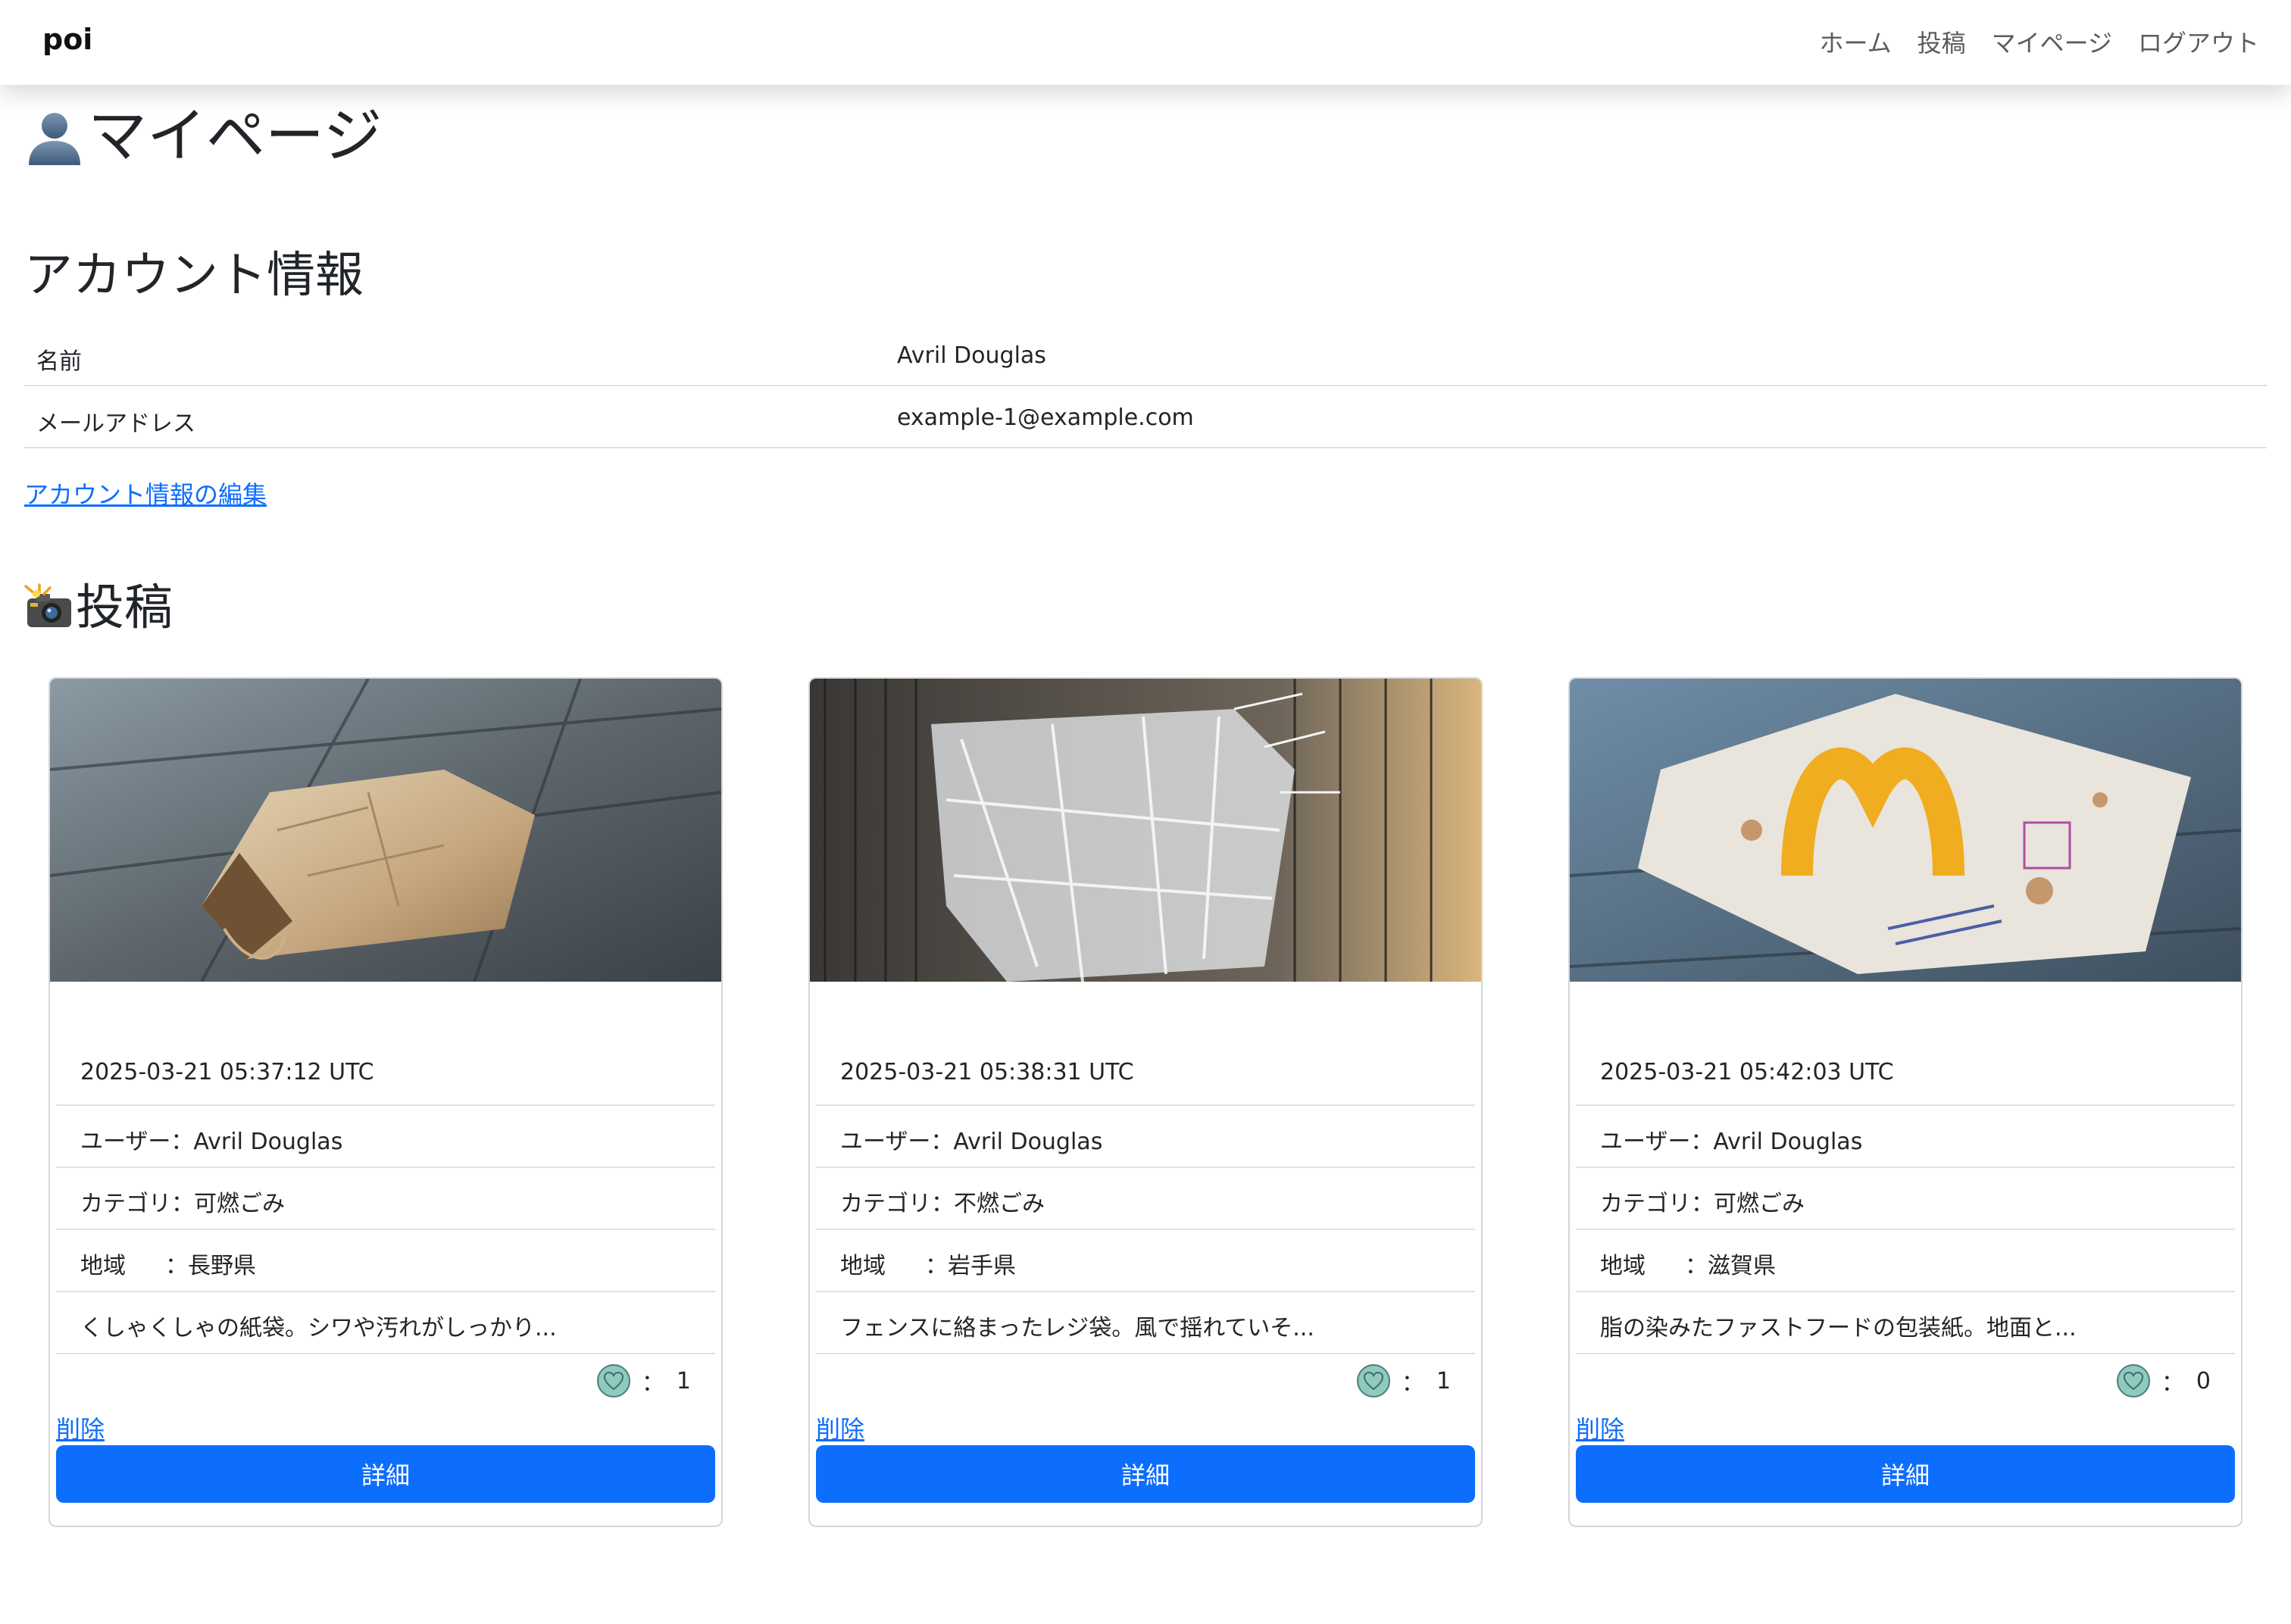 This screenshot has height=1624, width=2291. What do you see at coordinates (1145, 1197) in the screenshot?
I see `post-category-row: カテゴリ：不燃ごみ` at bounding box center [1145, 1197].